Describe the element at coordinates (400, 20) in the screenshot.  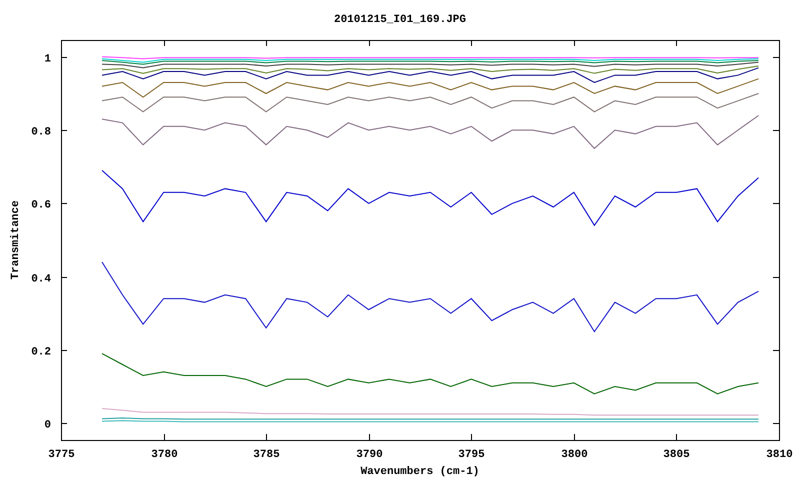
I see `chart-title: 20101215_I01_169.JPG` at that location.